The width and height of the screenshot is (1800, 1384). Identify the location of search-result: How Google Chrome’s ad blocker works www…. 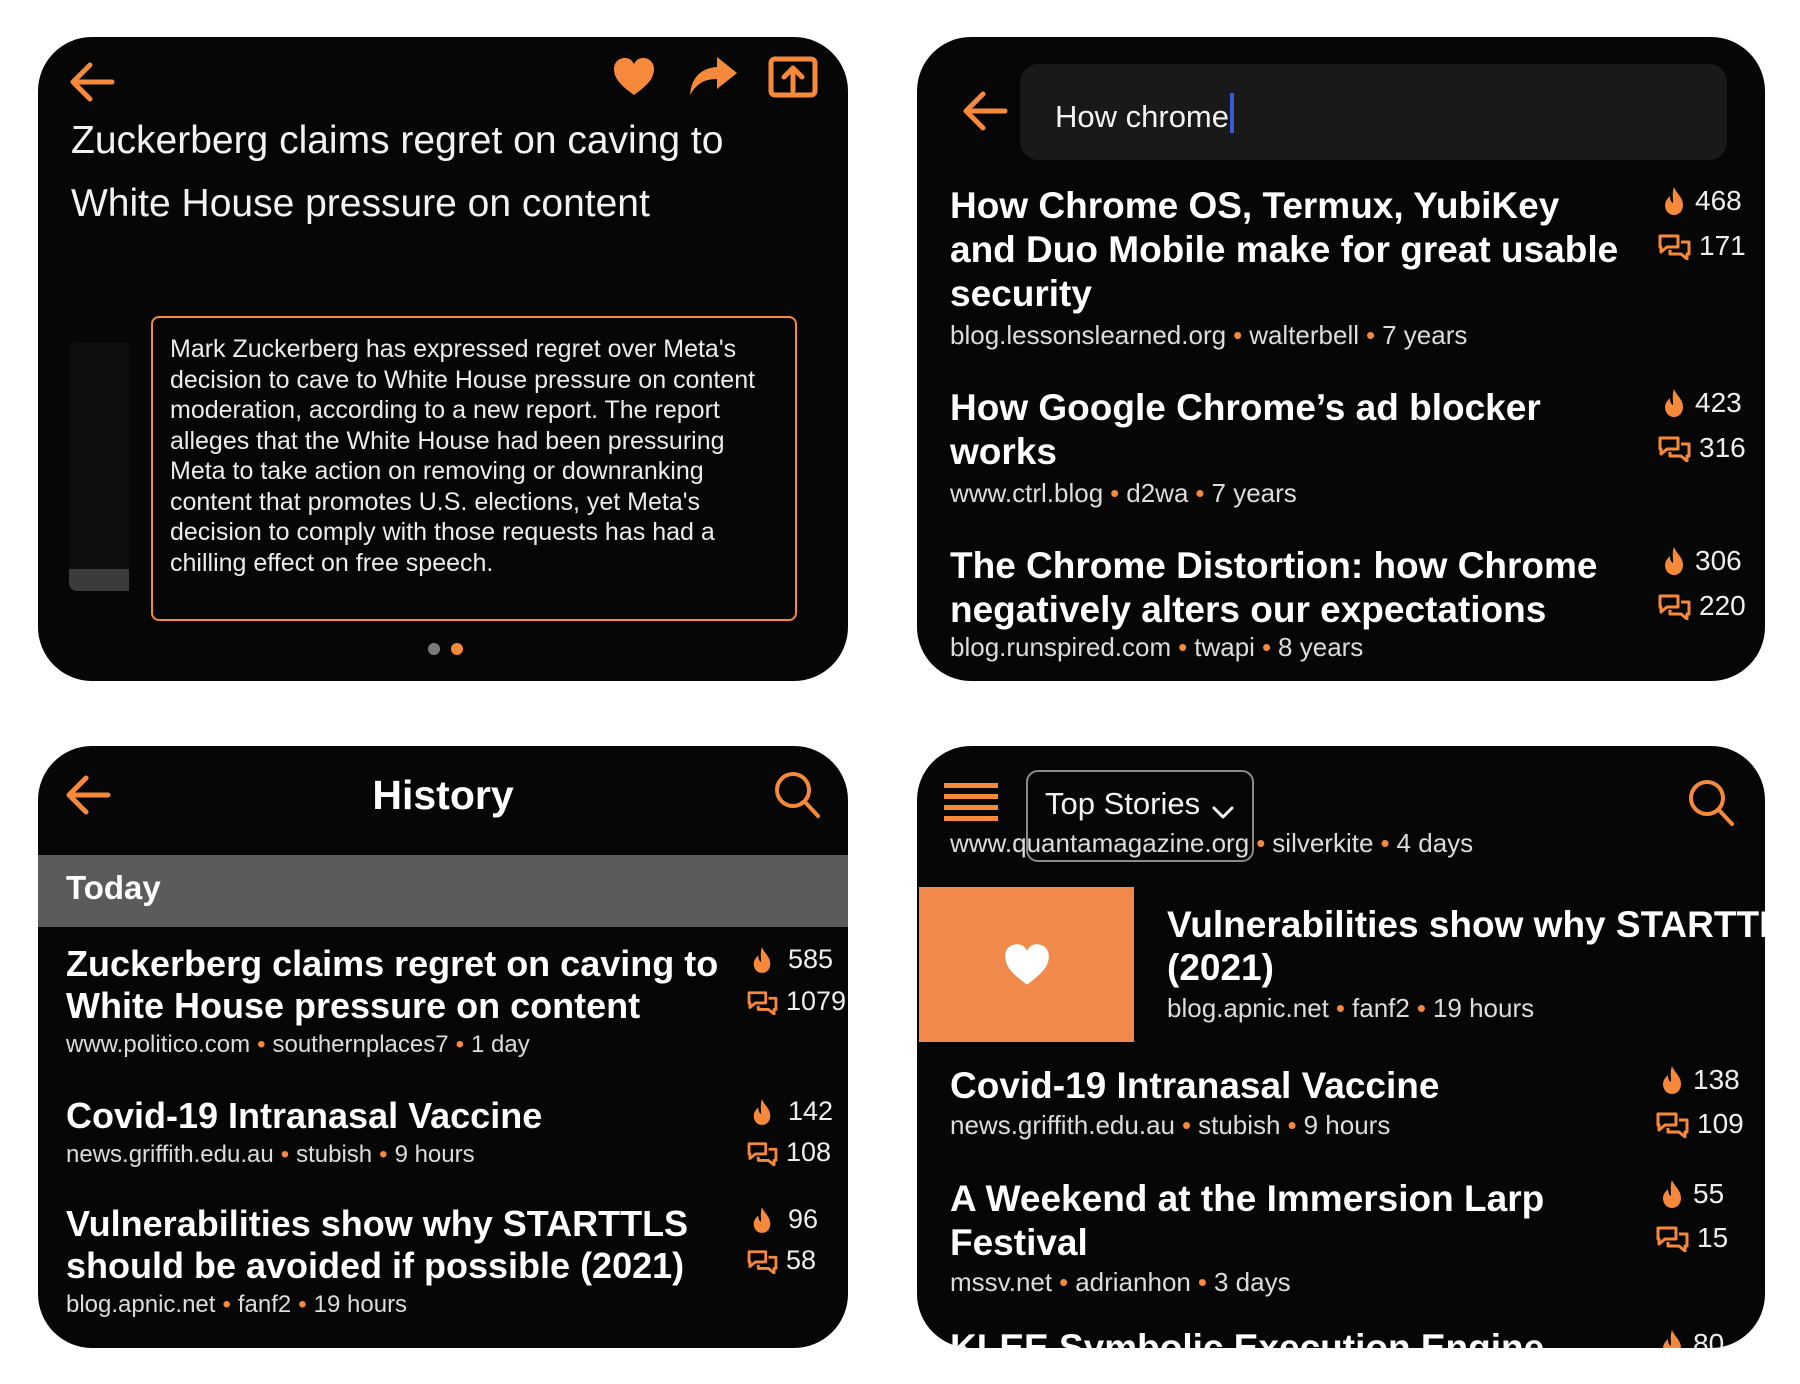
(1290, 447).